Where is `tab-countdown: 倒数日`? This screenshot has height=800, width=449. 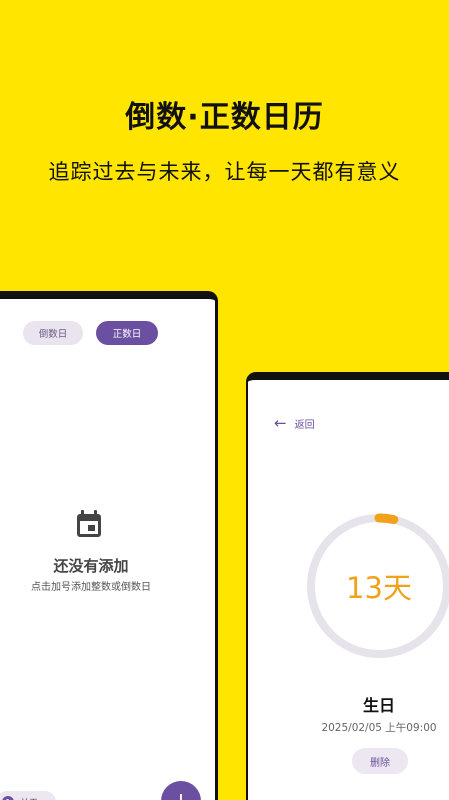 tab-countdown: 倒数日 is located at coordinates (53, 333).